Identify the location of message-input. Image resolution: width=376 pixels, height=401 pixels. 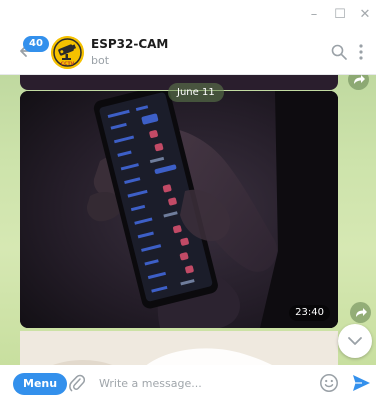
(204, 383).